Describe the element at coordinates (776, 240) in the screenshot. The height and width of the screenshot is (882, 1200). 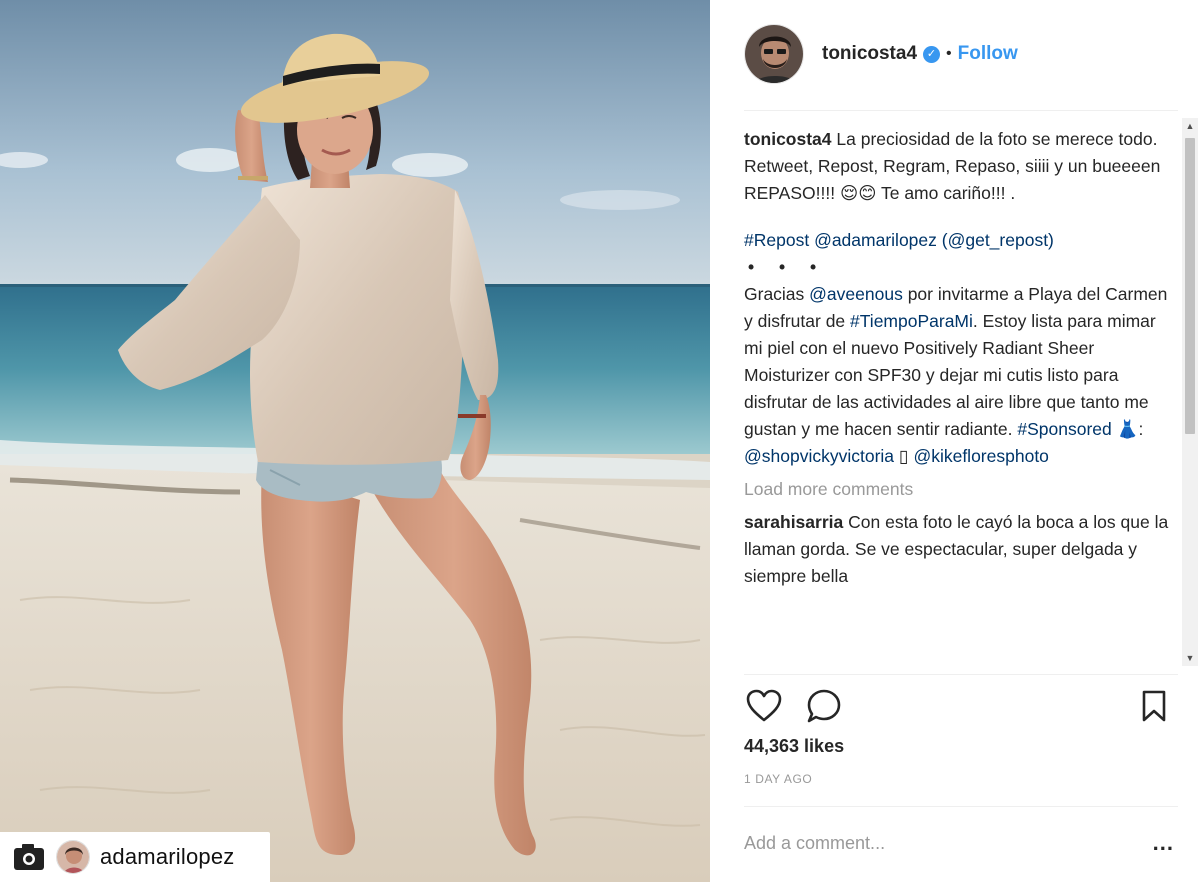
I see `hashtag-repost: #Repost` at that location.